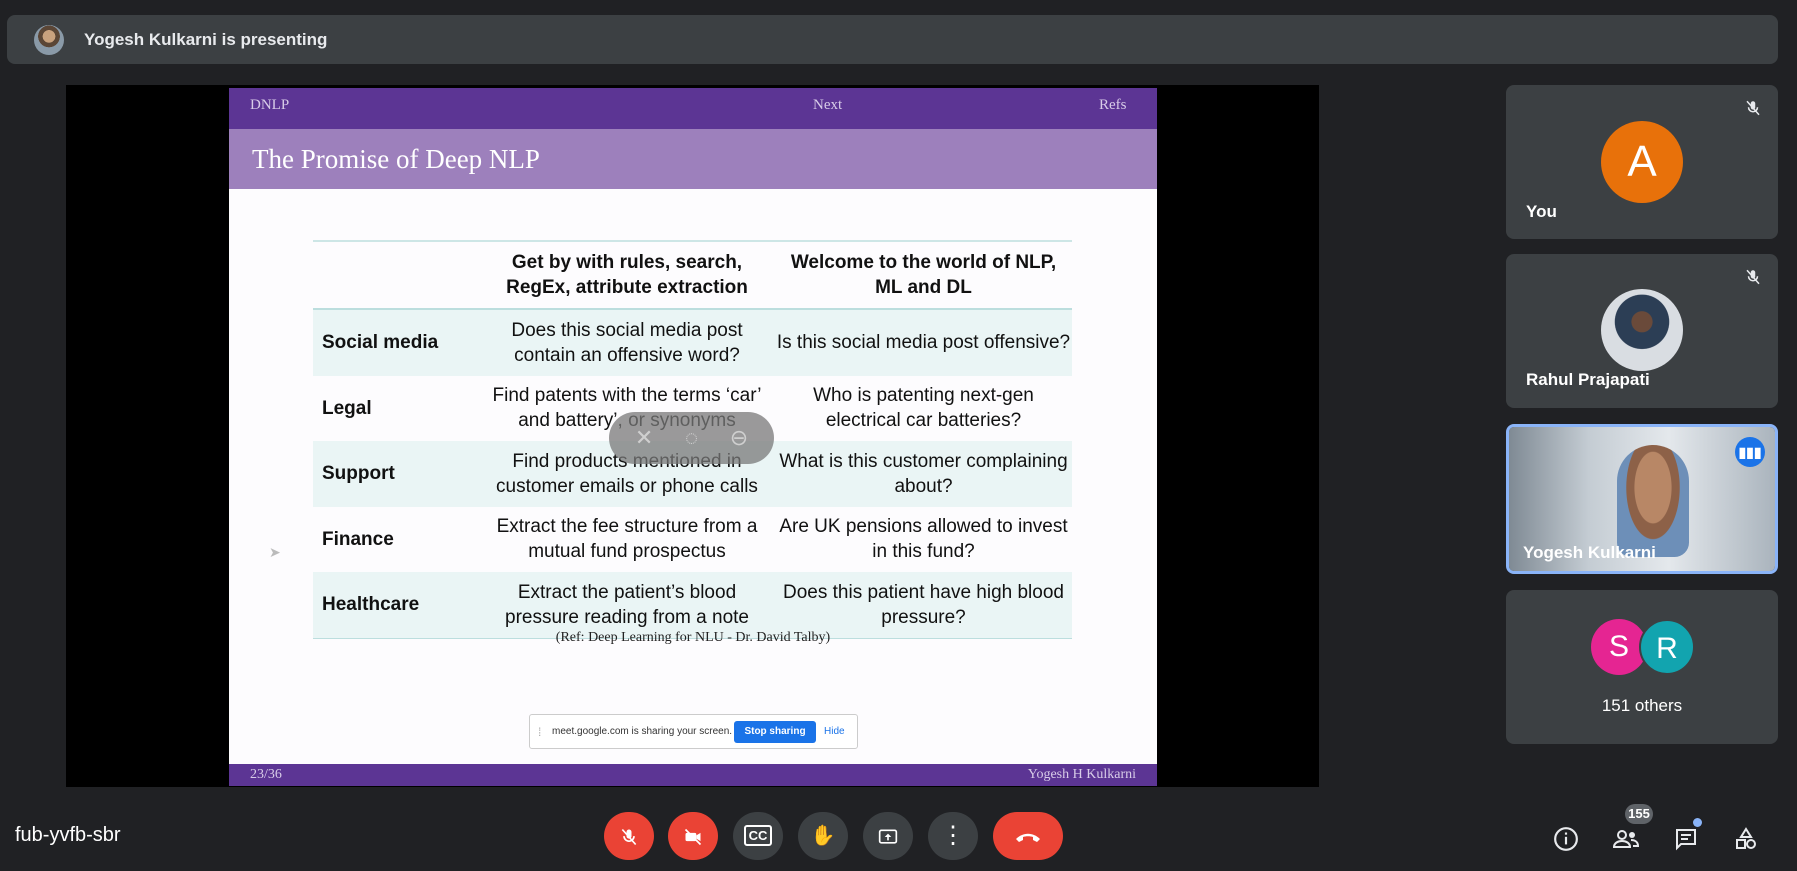 The height and width of the screenshot is (871, 1797). Describe the element at coordinates (828, 105) in the screenshot. I see `slide-nav-center: Next` at that location.